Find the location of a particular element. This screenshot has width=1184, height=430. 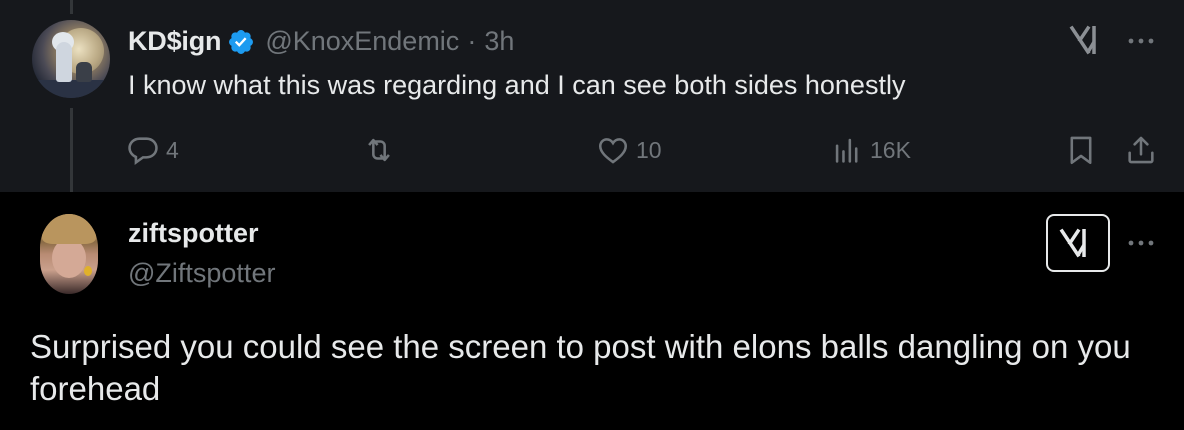

views-count: 16K is located at coordinates (890, 149).